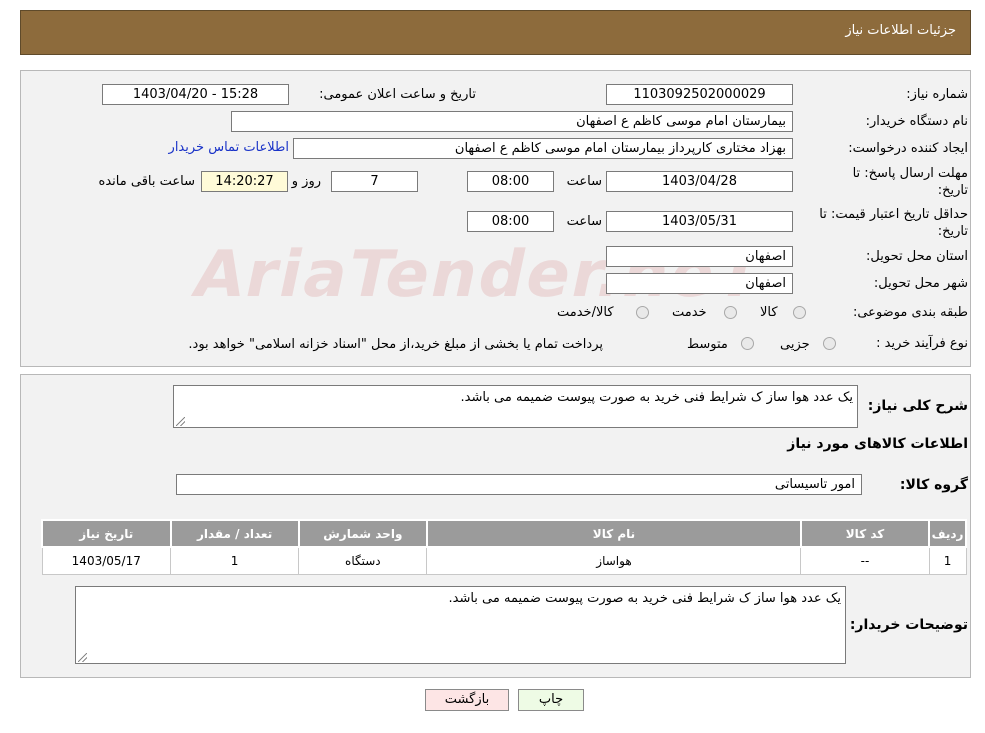 The width and height of the screenshot is (985, 733). What do you see at coordinates (699, 181) in the screenshot?
I see `deadline-date-field: 1403/04/28` at bounding box center [699, 181].